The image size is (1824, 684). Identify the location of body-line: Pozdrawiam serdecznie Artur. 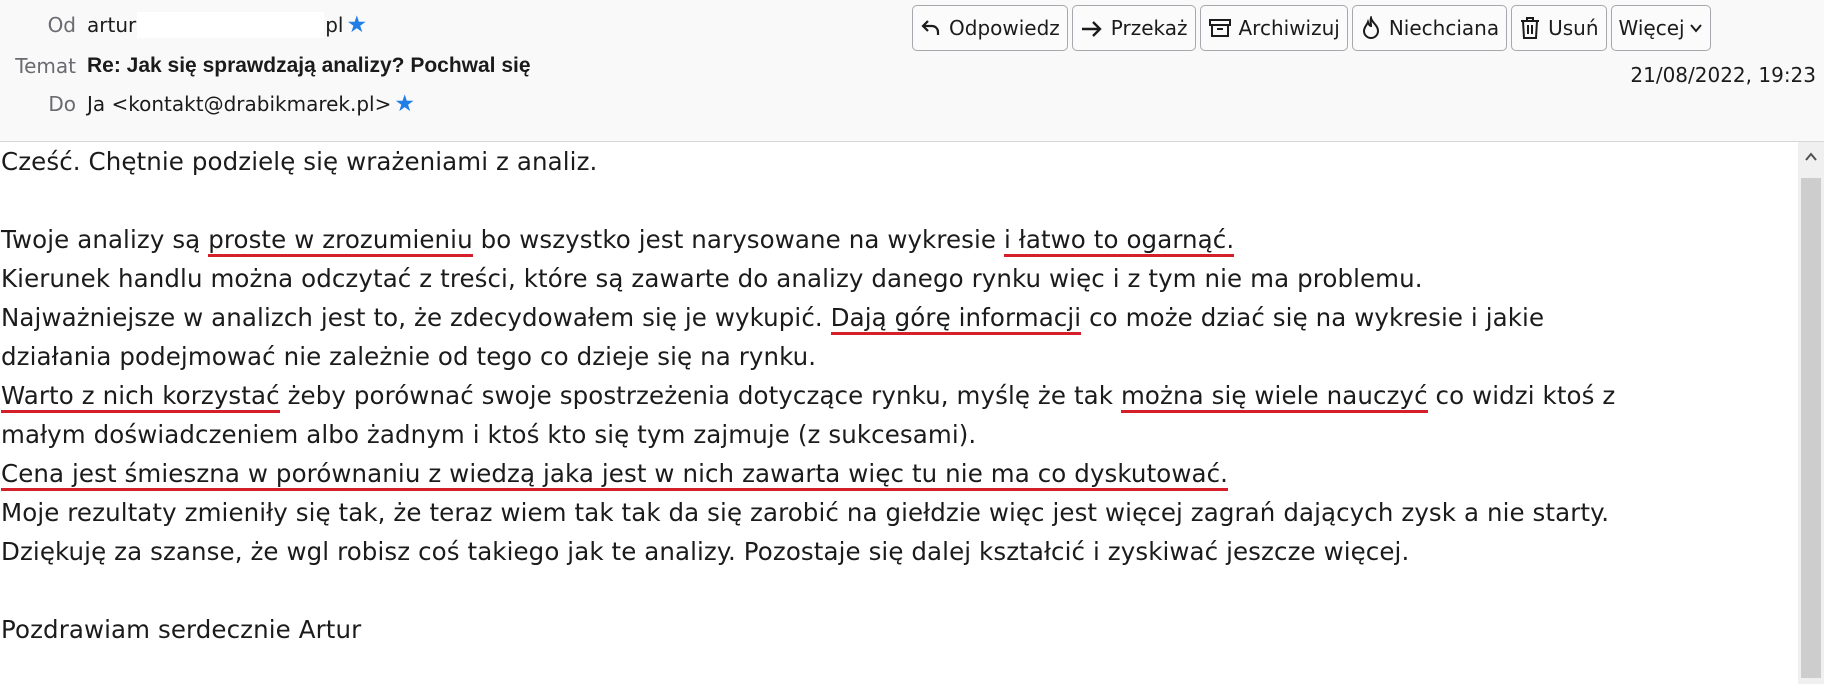
(181, 629).